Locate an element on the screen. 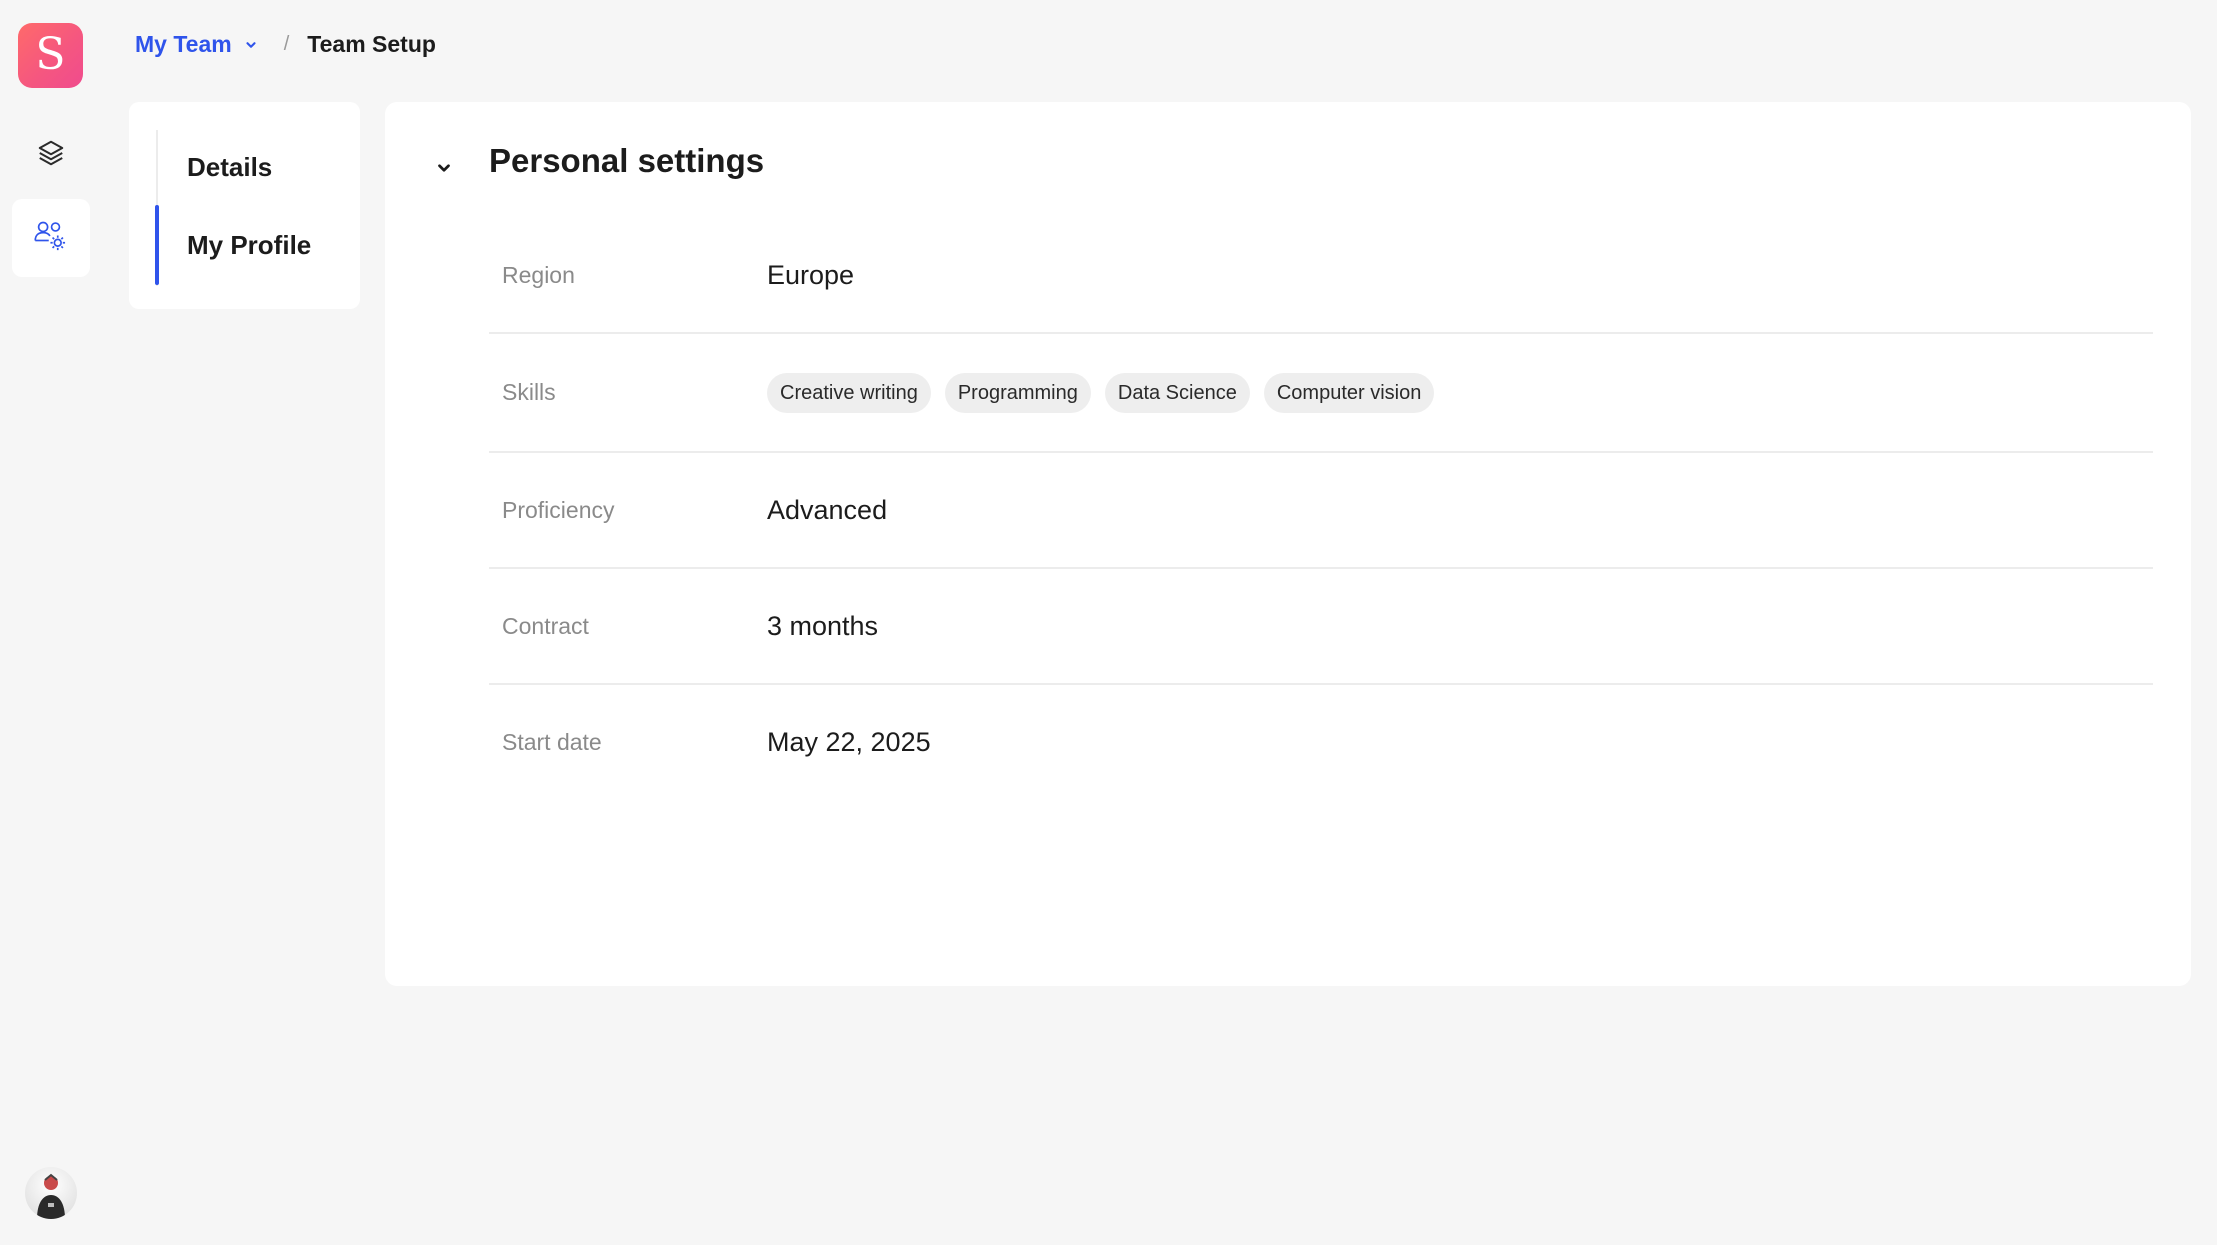 The image size is (2217, 1245). skill-tag: Programming is located at coordinates (1017, 392).